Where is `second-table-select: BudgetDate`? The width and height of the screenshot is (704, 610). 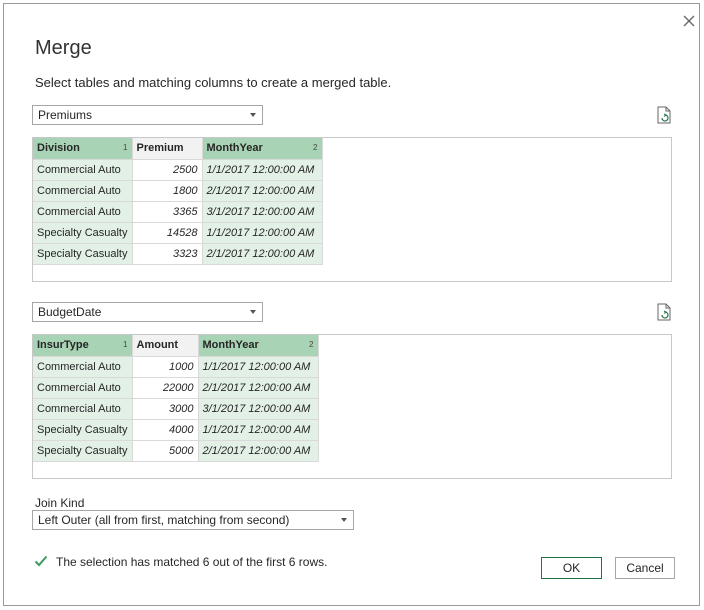 second-table-select: BudgetDate is located at coordinates (147, 312).